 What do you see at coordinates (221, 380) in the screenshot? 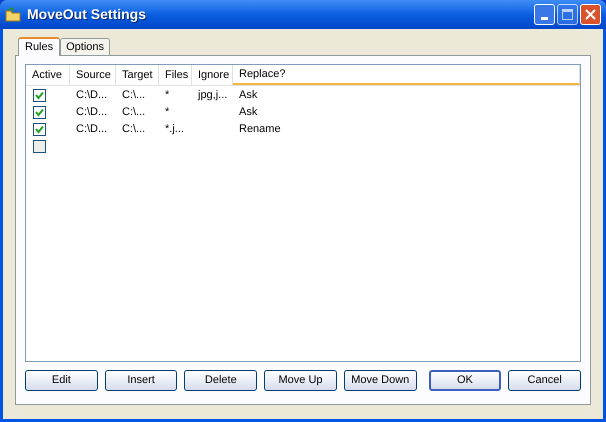
I see `dialog-button: Delete` at bounding box center [221, 380].